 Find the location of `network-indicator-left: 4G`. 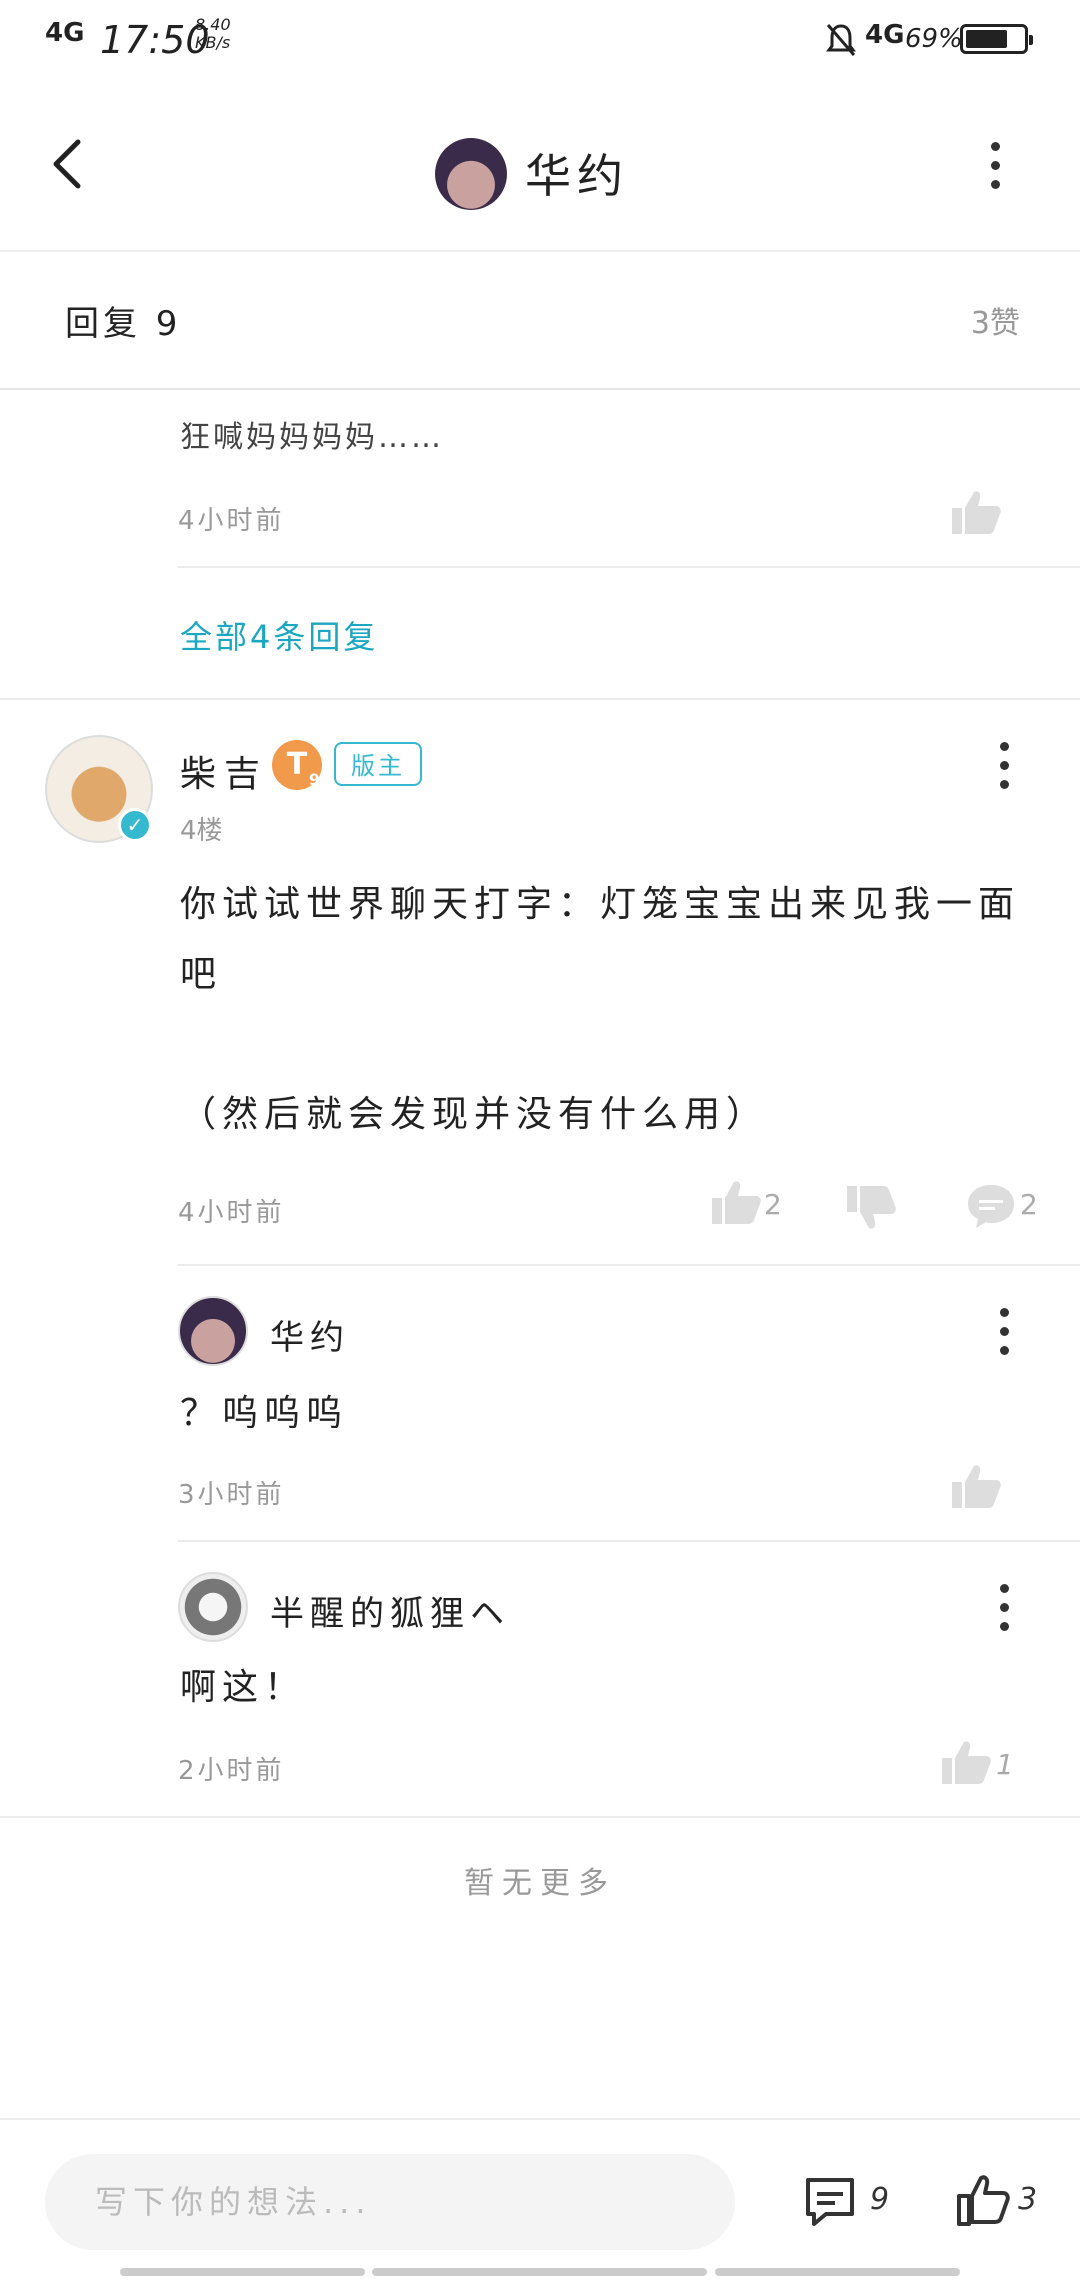

network-indicator-left: 4G is located at coordinates (65, 33).